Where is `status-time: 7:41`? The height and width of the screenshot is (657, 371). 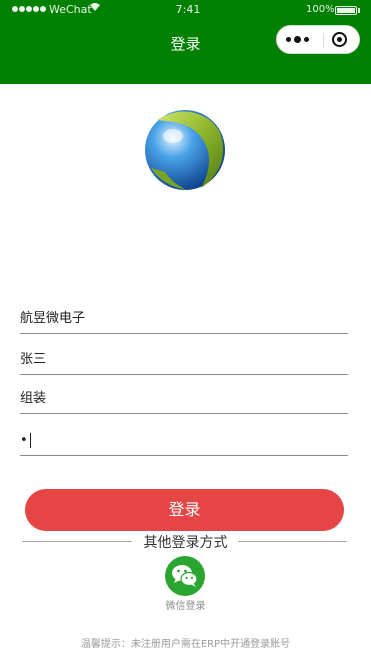 status-time: 7:41 is located at coordinates (188, 9).